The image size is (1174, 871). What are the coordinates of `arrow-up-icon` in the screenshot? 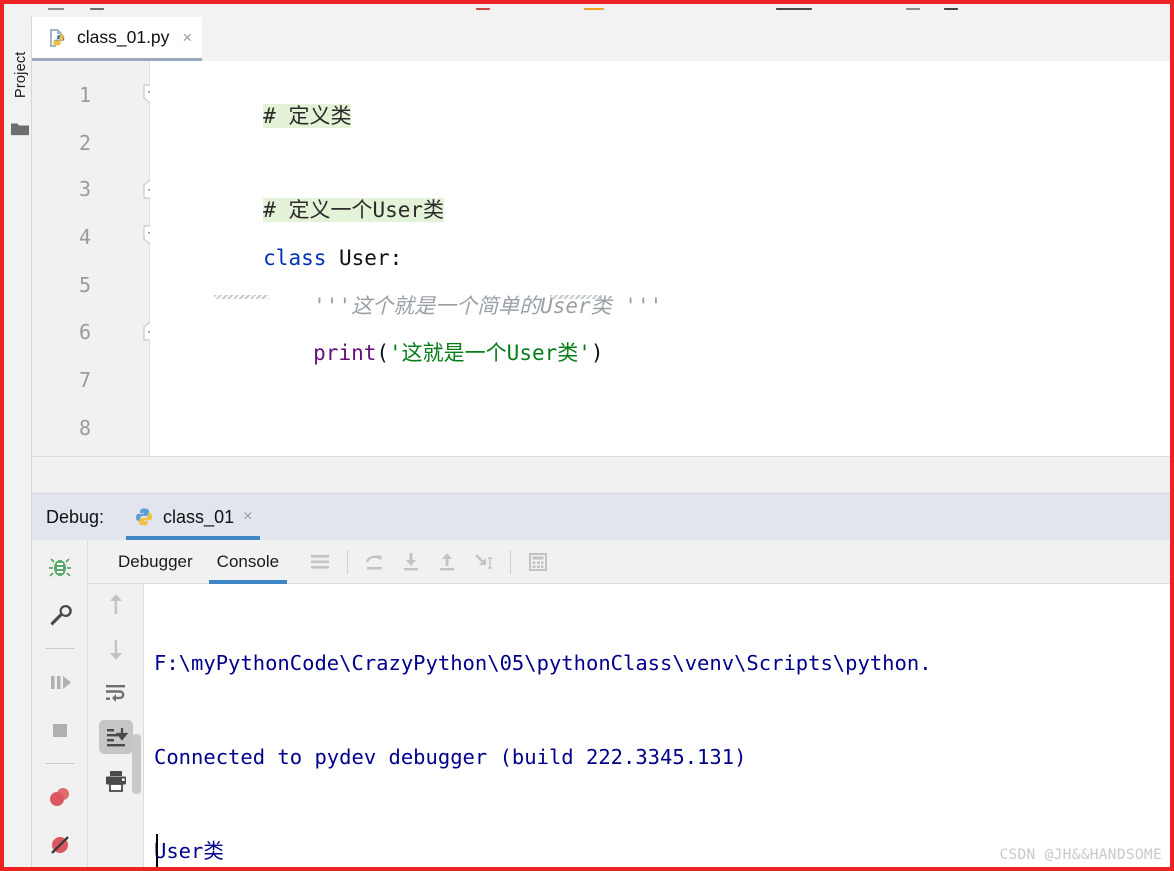 It's located at (116, 605).